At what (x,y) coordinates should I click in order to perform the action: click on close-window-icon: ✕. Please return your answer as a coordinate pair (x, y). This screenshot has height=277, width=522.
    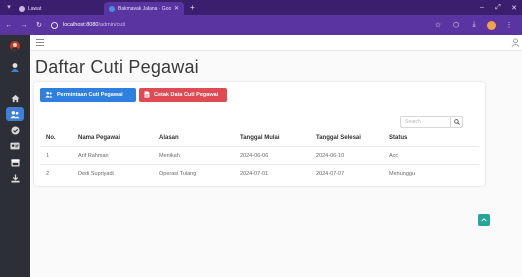
    Looking at the image, I should click on (514, 8).